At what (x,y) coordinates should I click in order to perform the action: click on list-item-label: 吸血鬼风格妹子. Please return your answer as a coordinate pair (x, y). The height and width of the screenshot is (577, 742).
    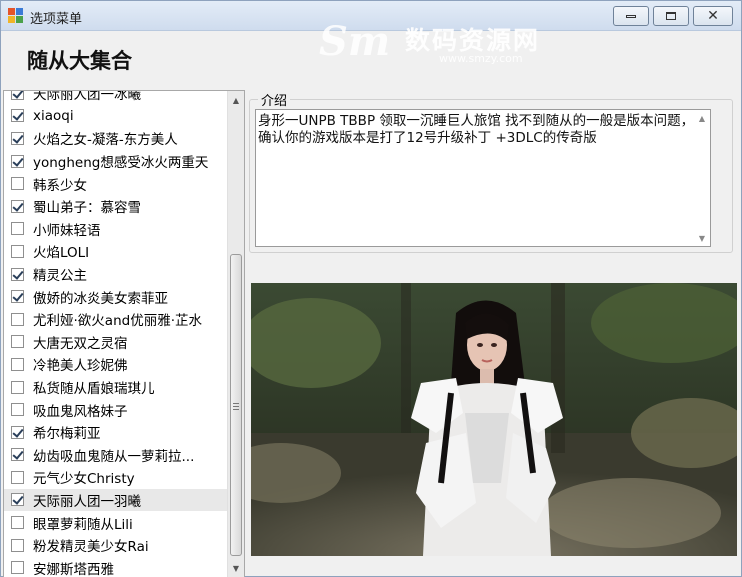
    Looking at the image, I should click on (80, 411).